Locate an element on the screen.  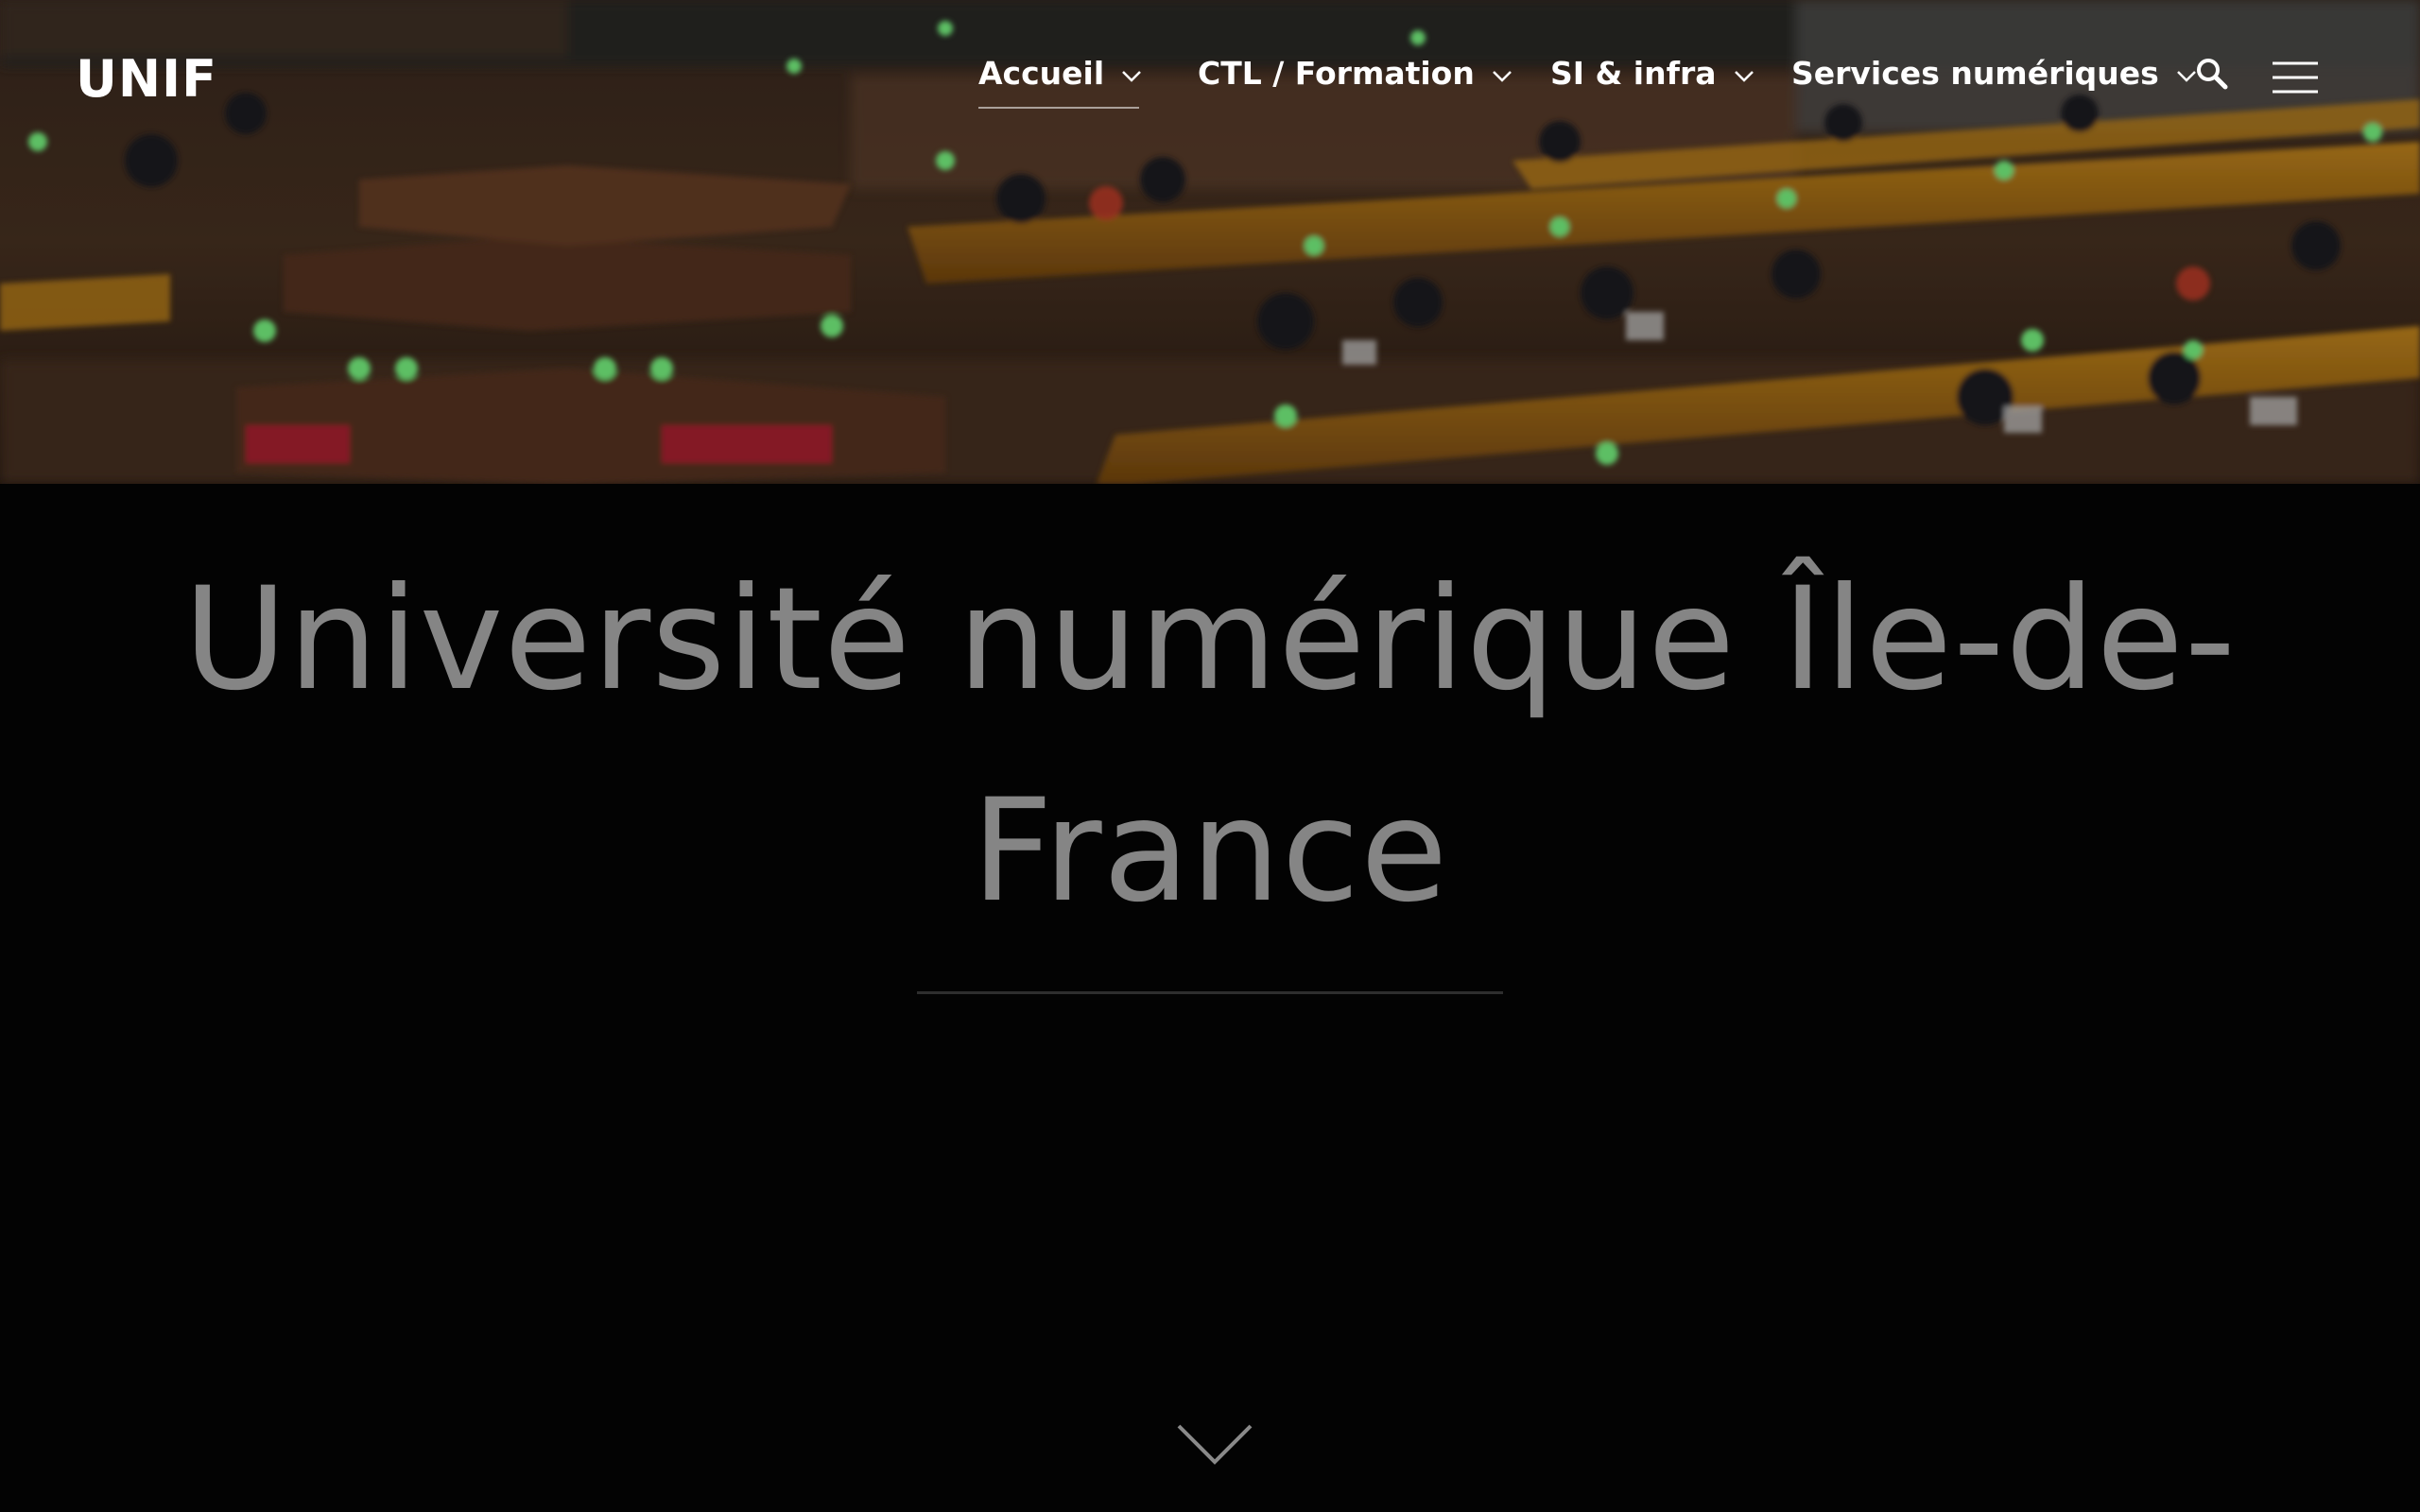
nav-item-accueil: Accueil is located at coordinates (1060, 73).